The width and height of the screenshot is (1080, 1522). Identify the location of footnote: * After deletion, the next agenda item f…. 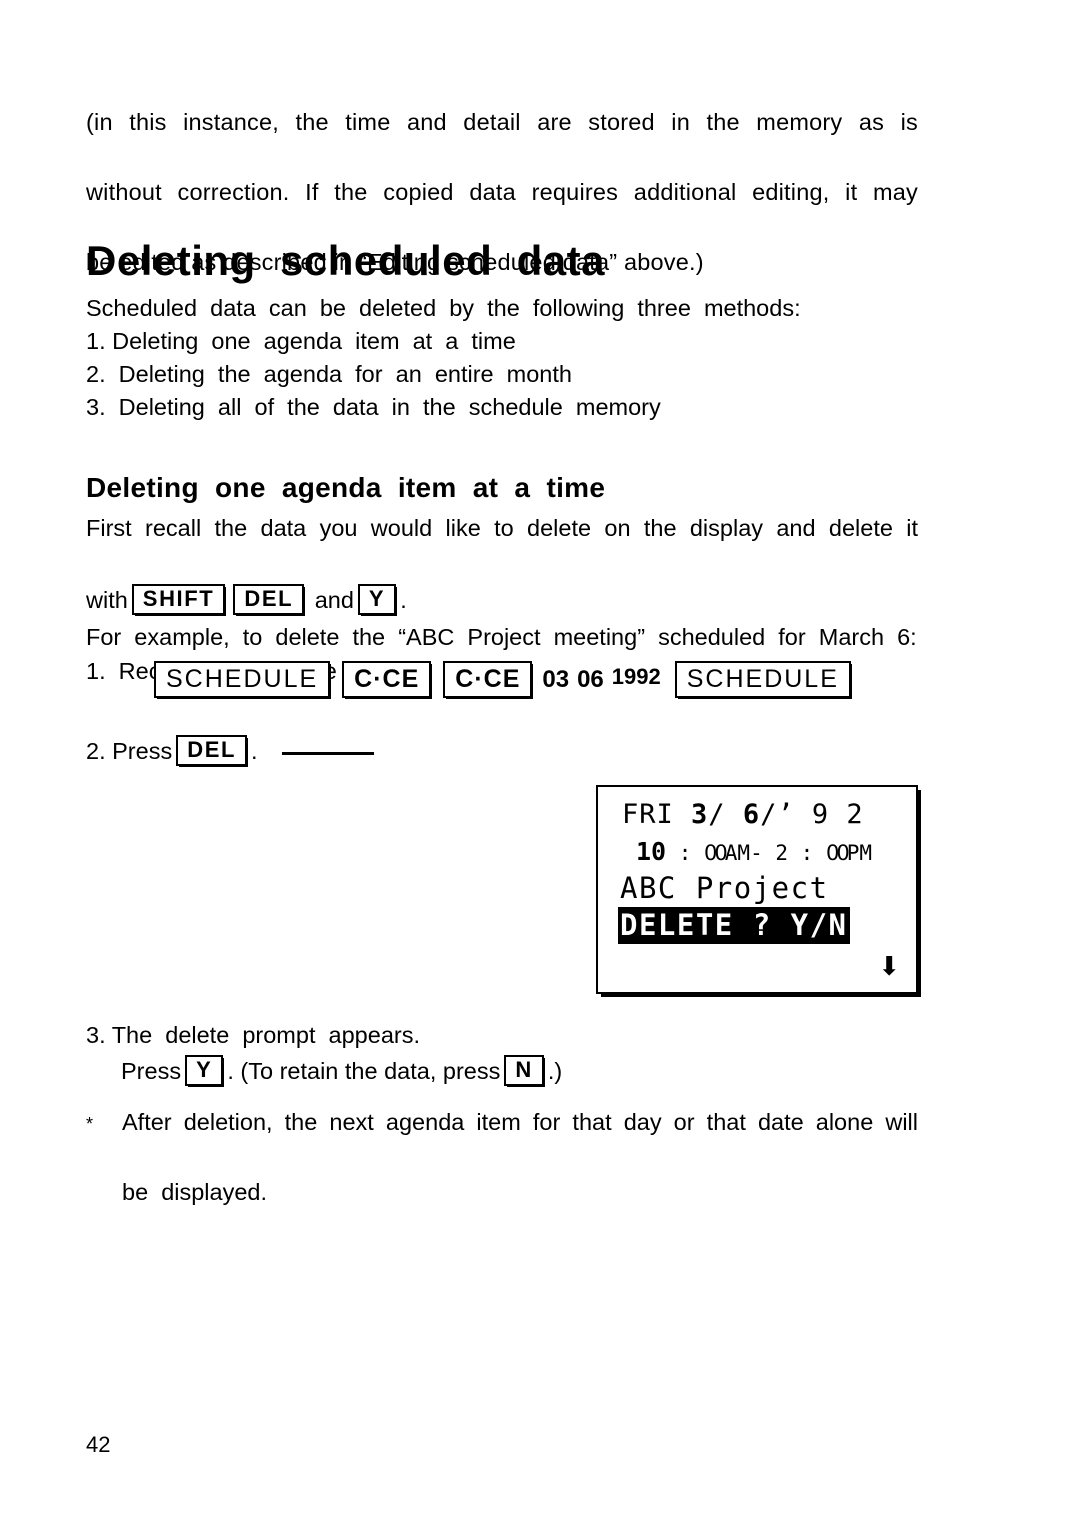
(502, 1157).